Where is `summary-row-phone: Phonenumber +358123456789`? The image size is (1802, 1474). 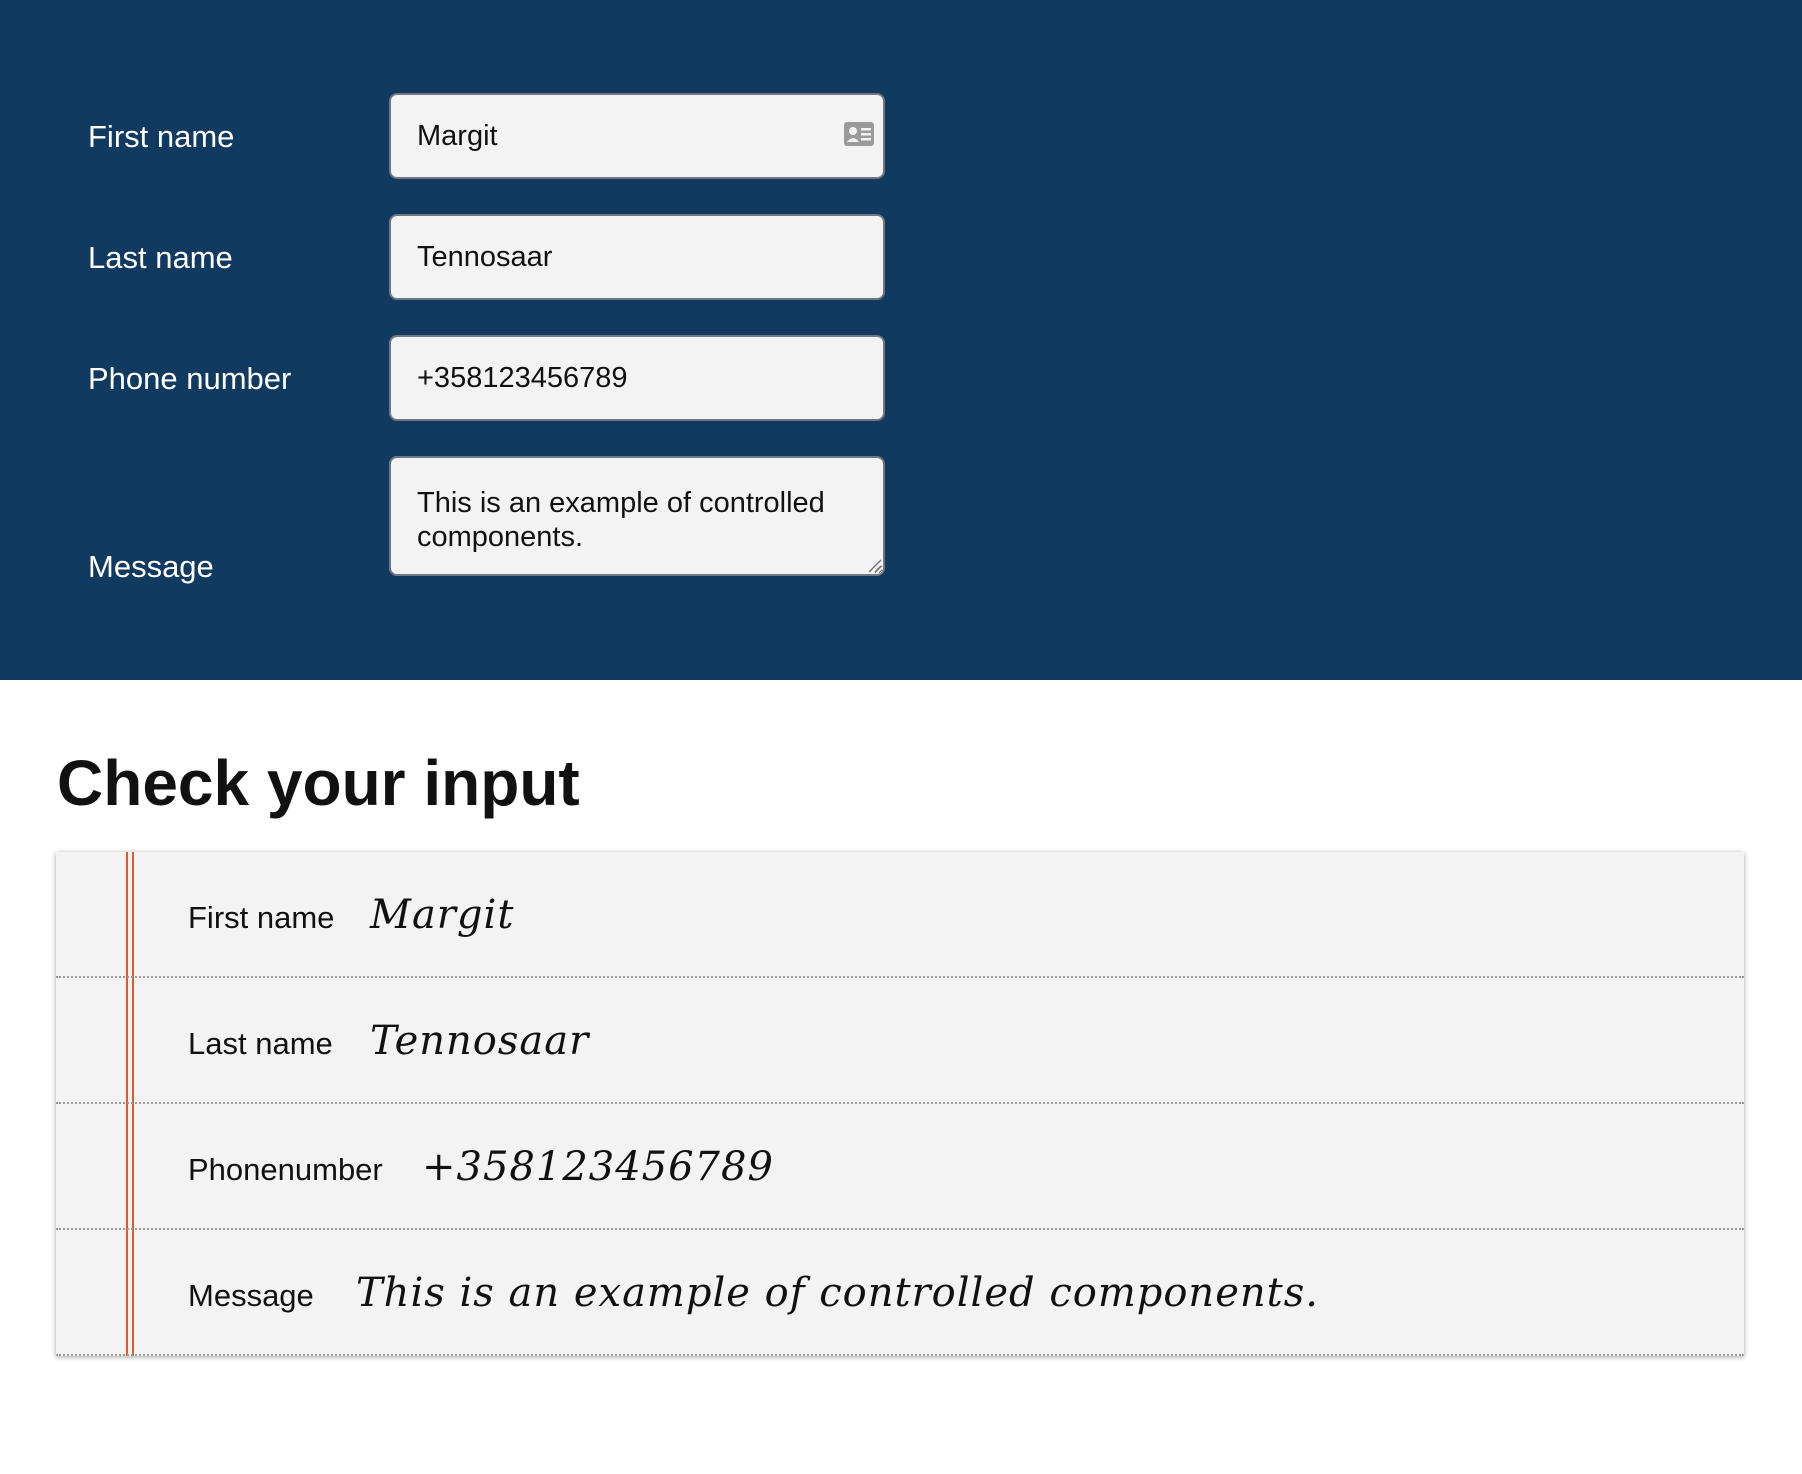
summary-row-phone: Phonenumber +358123456789 is located at coordinates (900, 1167).